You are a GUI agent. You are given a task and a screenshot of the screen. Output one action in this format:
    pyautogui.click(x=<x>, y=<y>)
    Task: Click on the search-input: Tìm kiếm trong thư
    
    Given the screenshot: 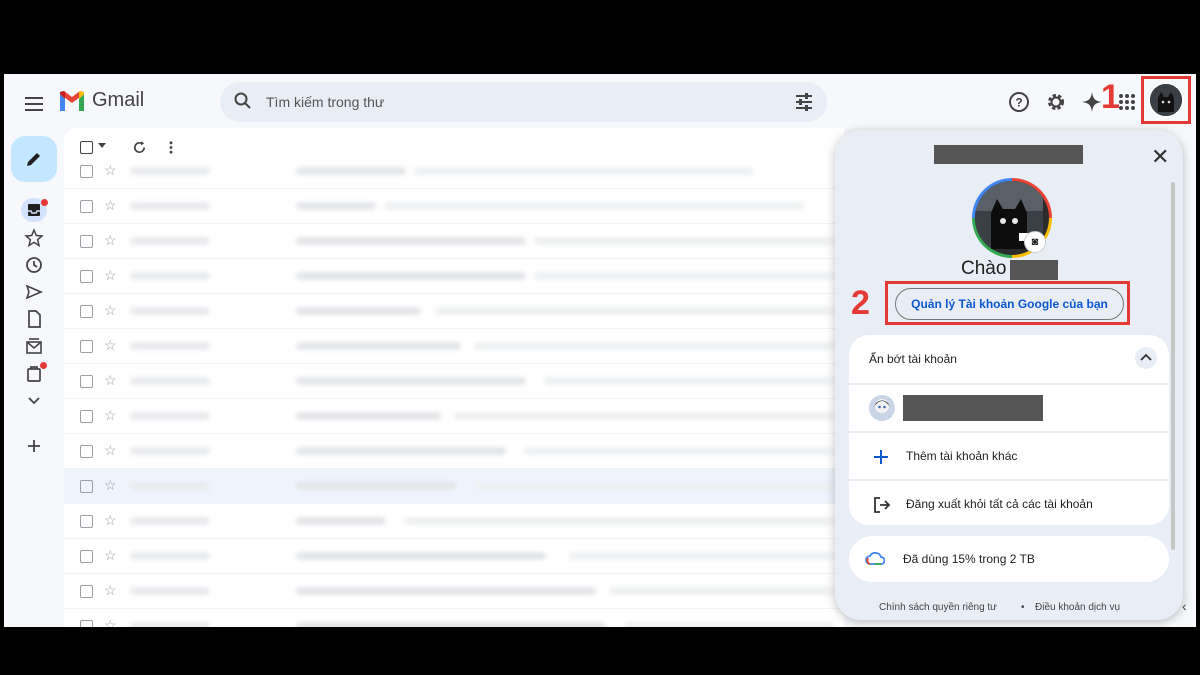 What is the action you would take?
    pyautogui.click(x=325, y=102)
    